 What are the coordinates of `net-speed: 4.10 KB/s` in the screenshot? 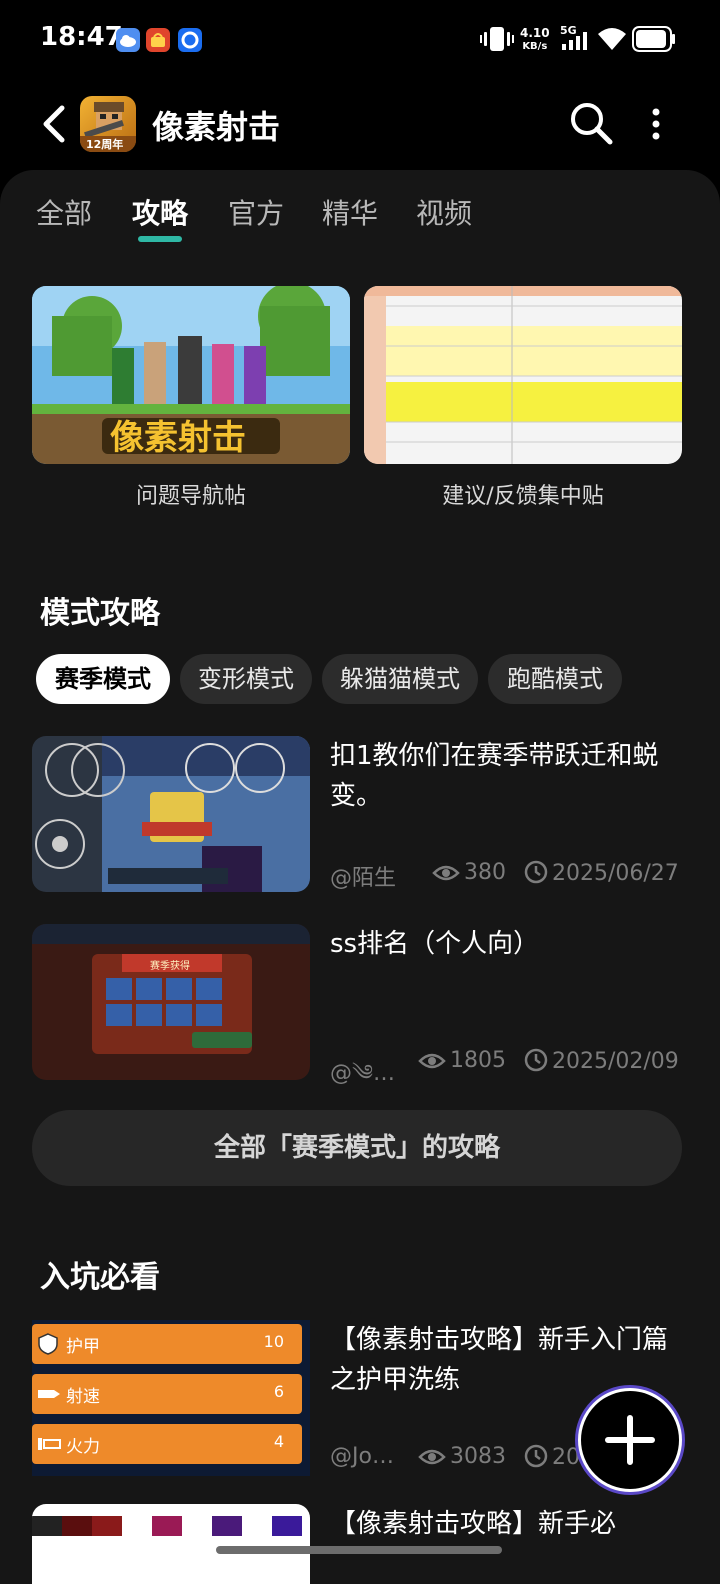 It's located at (535, 40).